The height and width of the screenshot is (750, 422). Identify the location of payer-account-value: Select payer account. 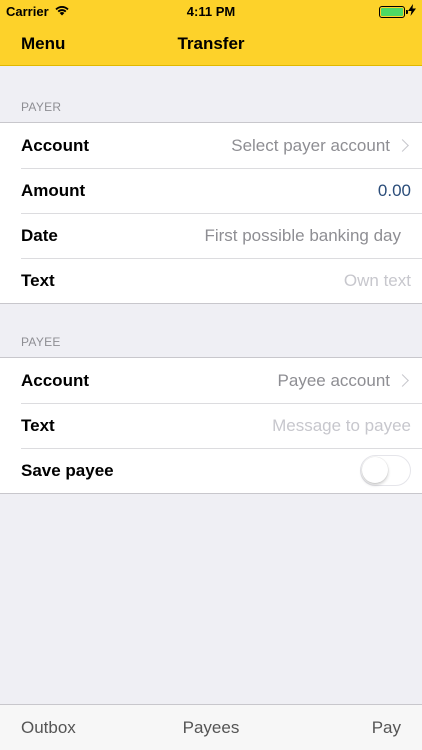
(321, 146).